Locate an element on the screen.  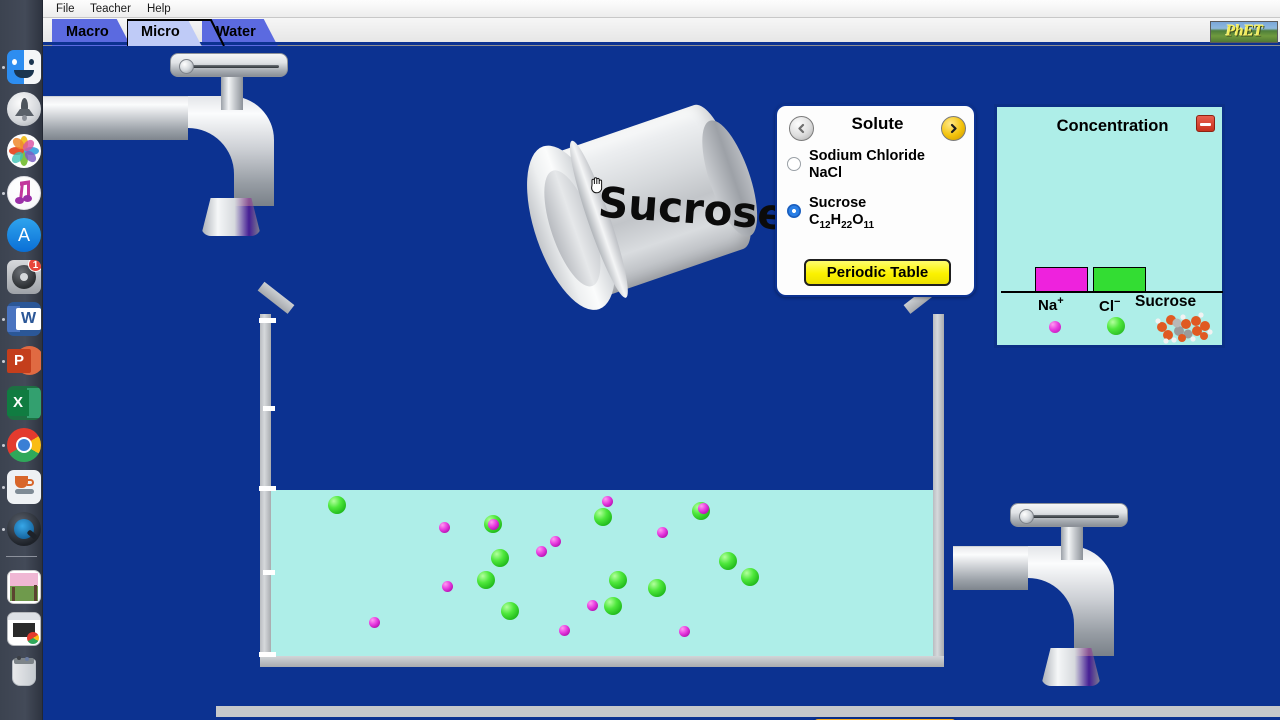
menu-file: File is located at coordinates (65, 9).